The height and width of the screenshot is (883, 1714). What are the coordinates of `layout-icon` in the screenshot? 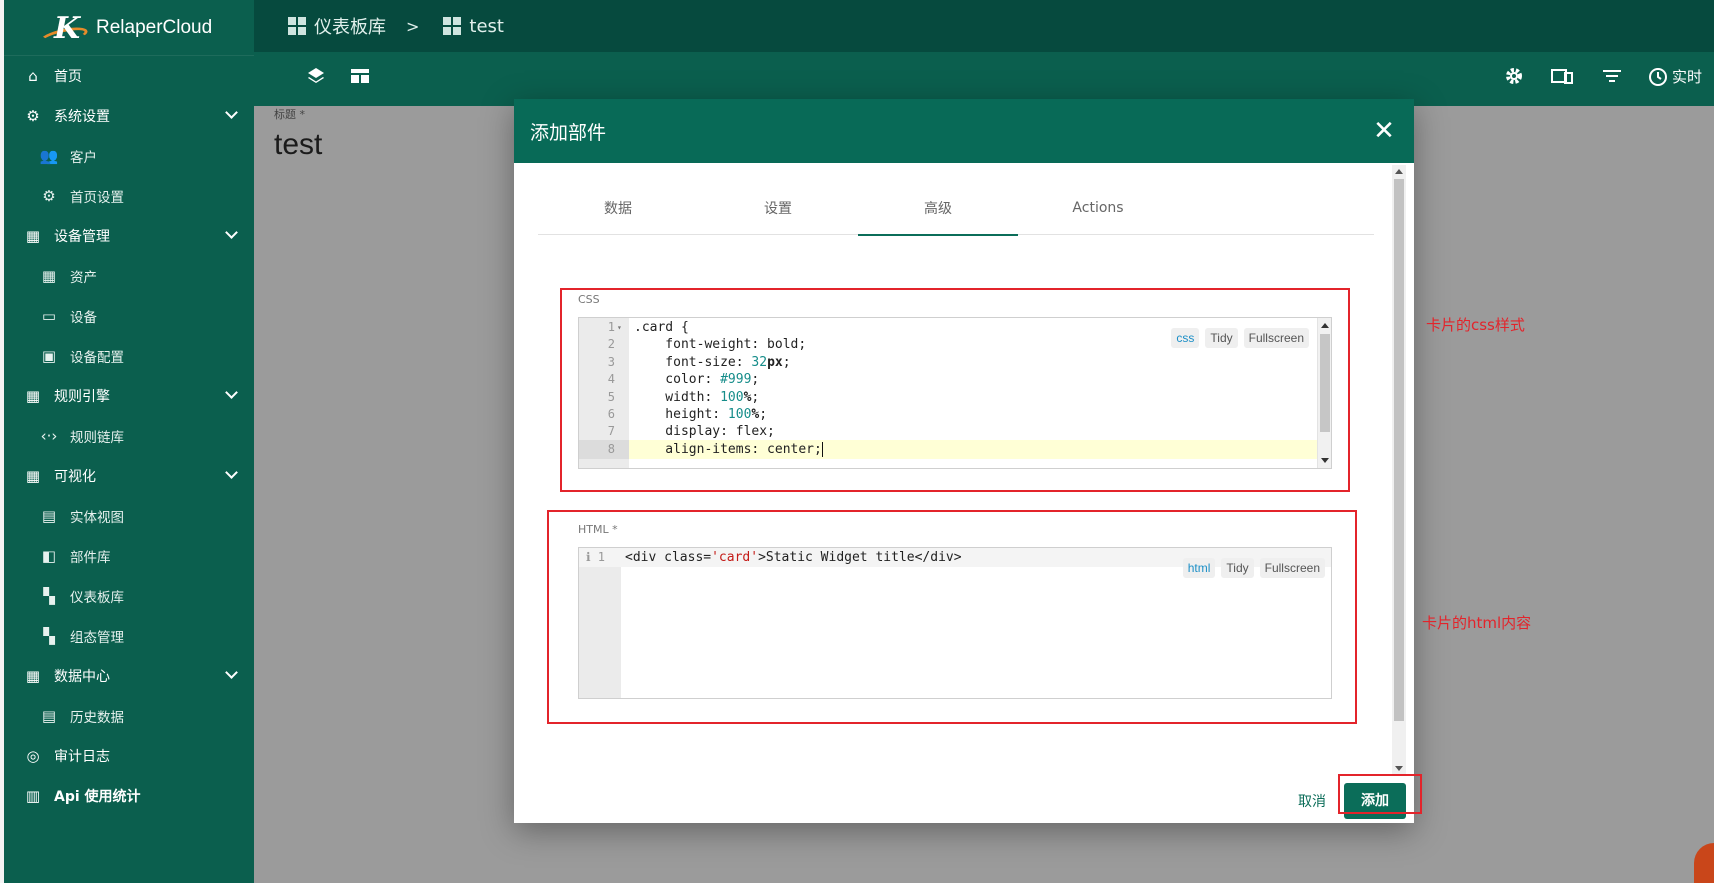 It's located at (360, 78).